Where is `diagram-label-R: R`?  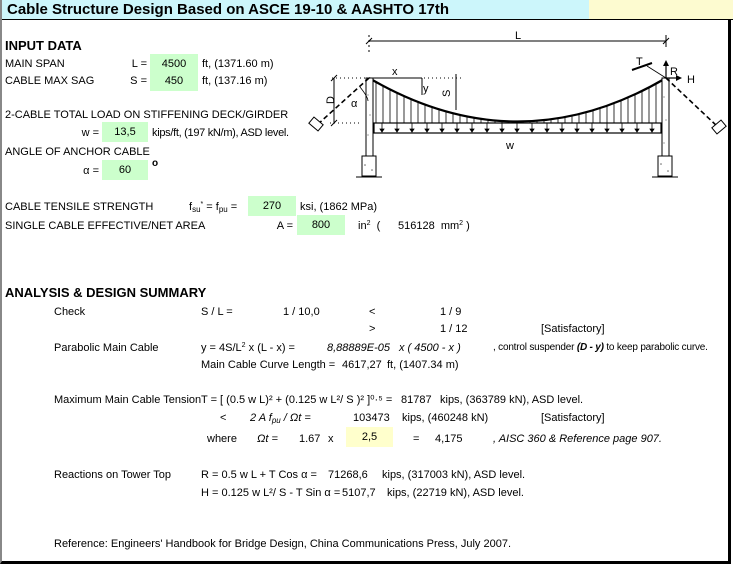
diagram-label-R: R is located at coordinates (674, 72).